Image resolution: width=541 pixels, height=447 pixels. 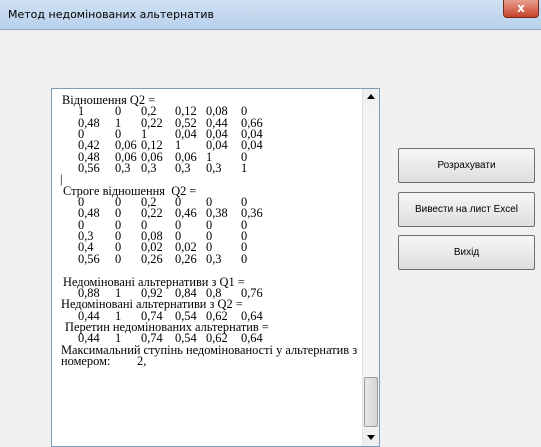 I want to click on max-degree-value: 2,, so click(x=142, y=360).